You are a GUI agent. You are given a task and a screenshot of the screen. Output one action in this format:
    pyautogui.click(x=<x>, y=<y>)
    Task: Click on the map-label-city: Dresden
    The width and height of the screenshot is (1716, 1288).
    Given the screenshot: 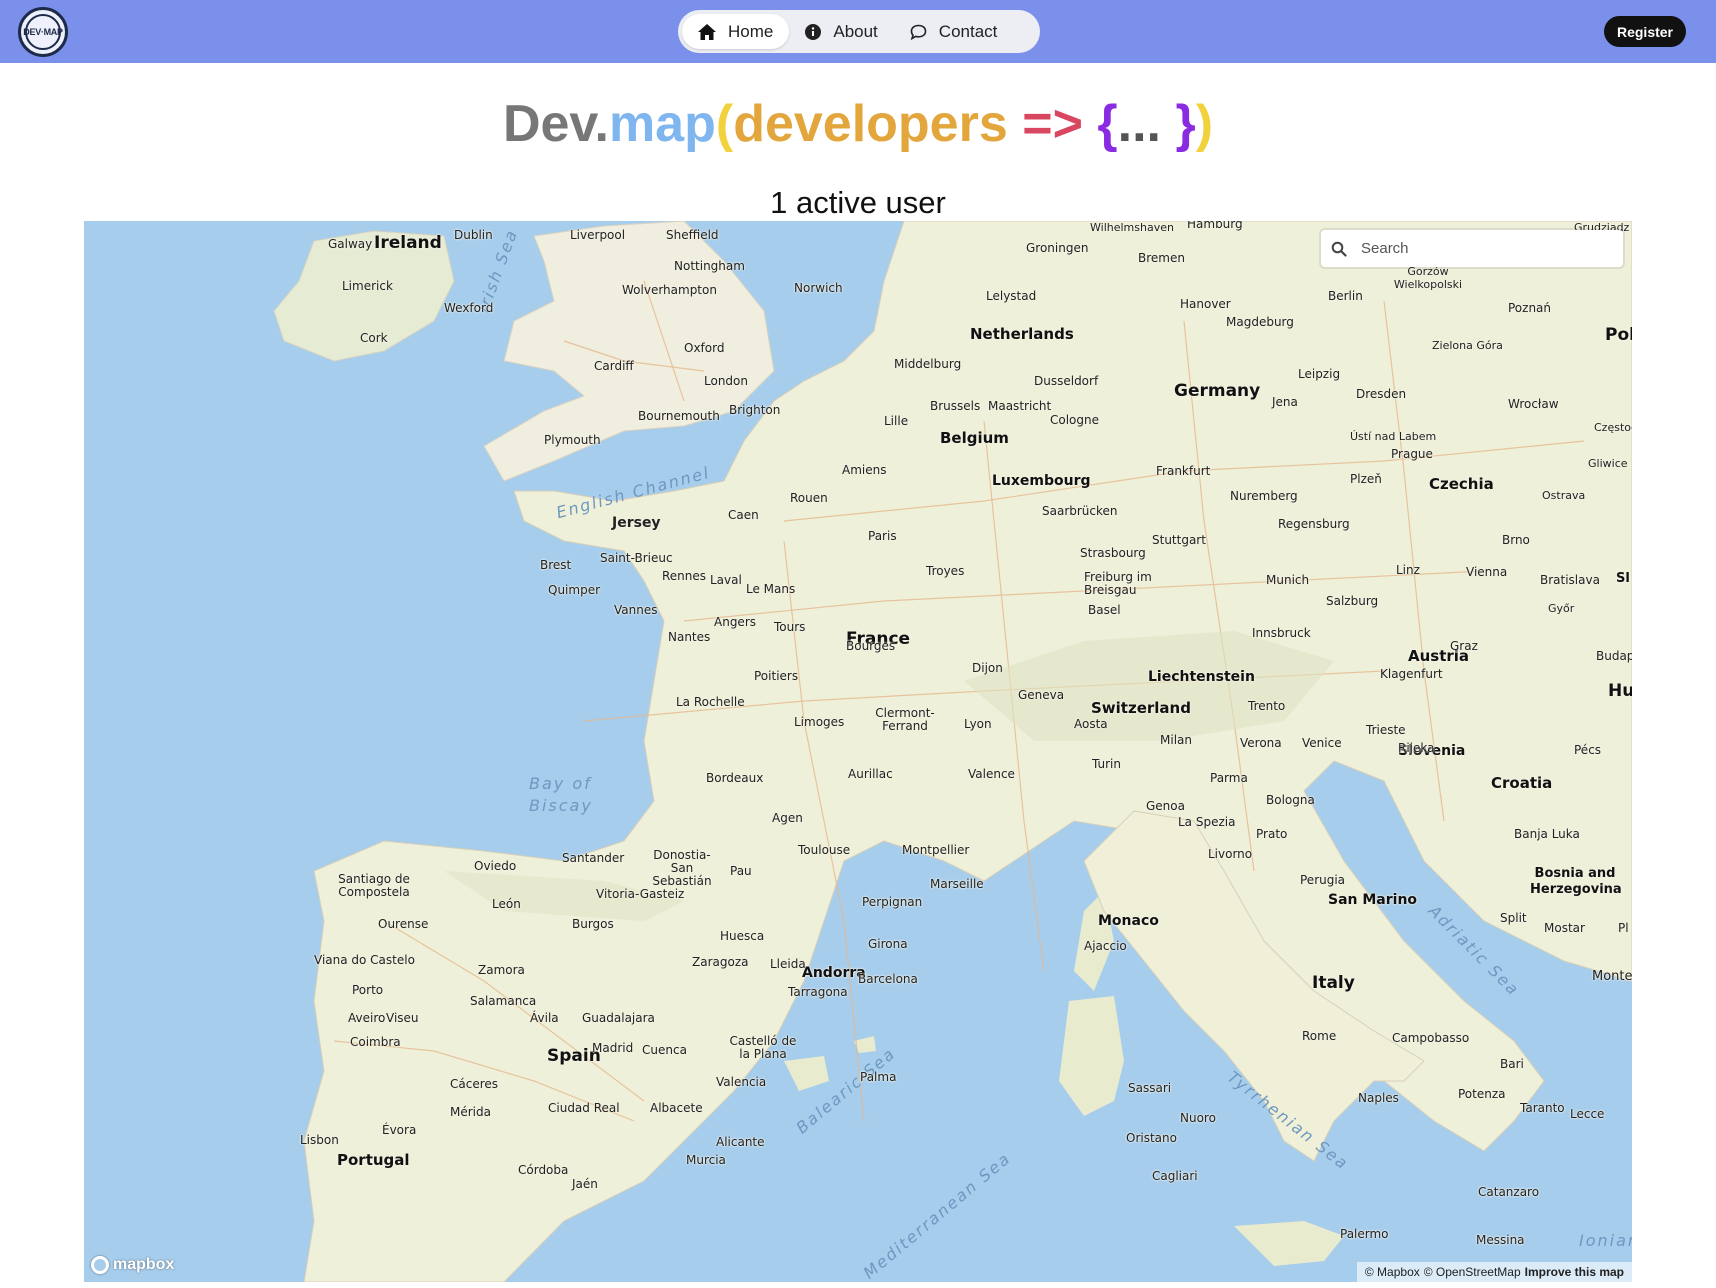 What is the action you would take?
    pyautogui.click(x=1381, y=394)
    